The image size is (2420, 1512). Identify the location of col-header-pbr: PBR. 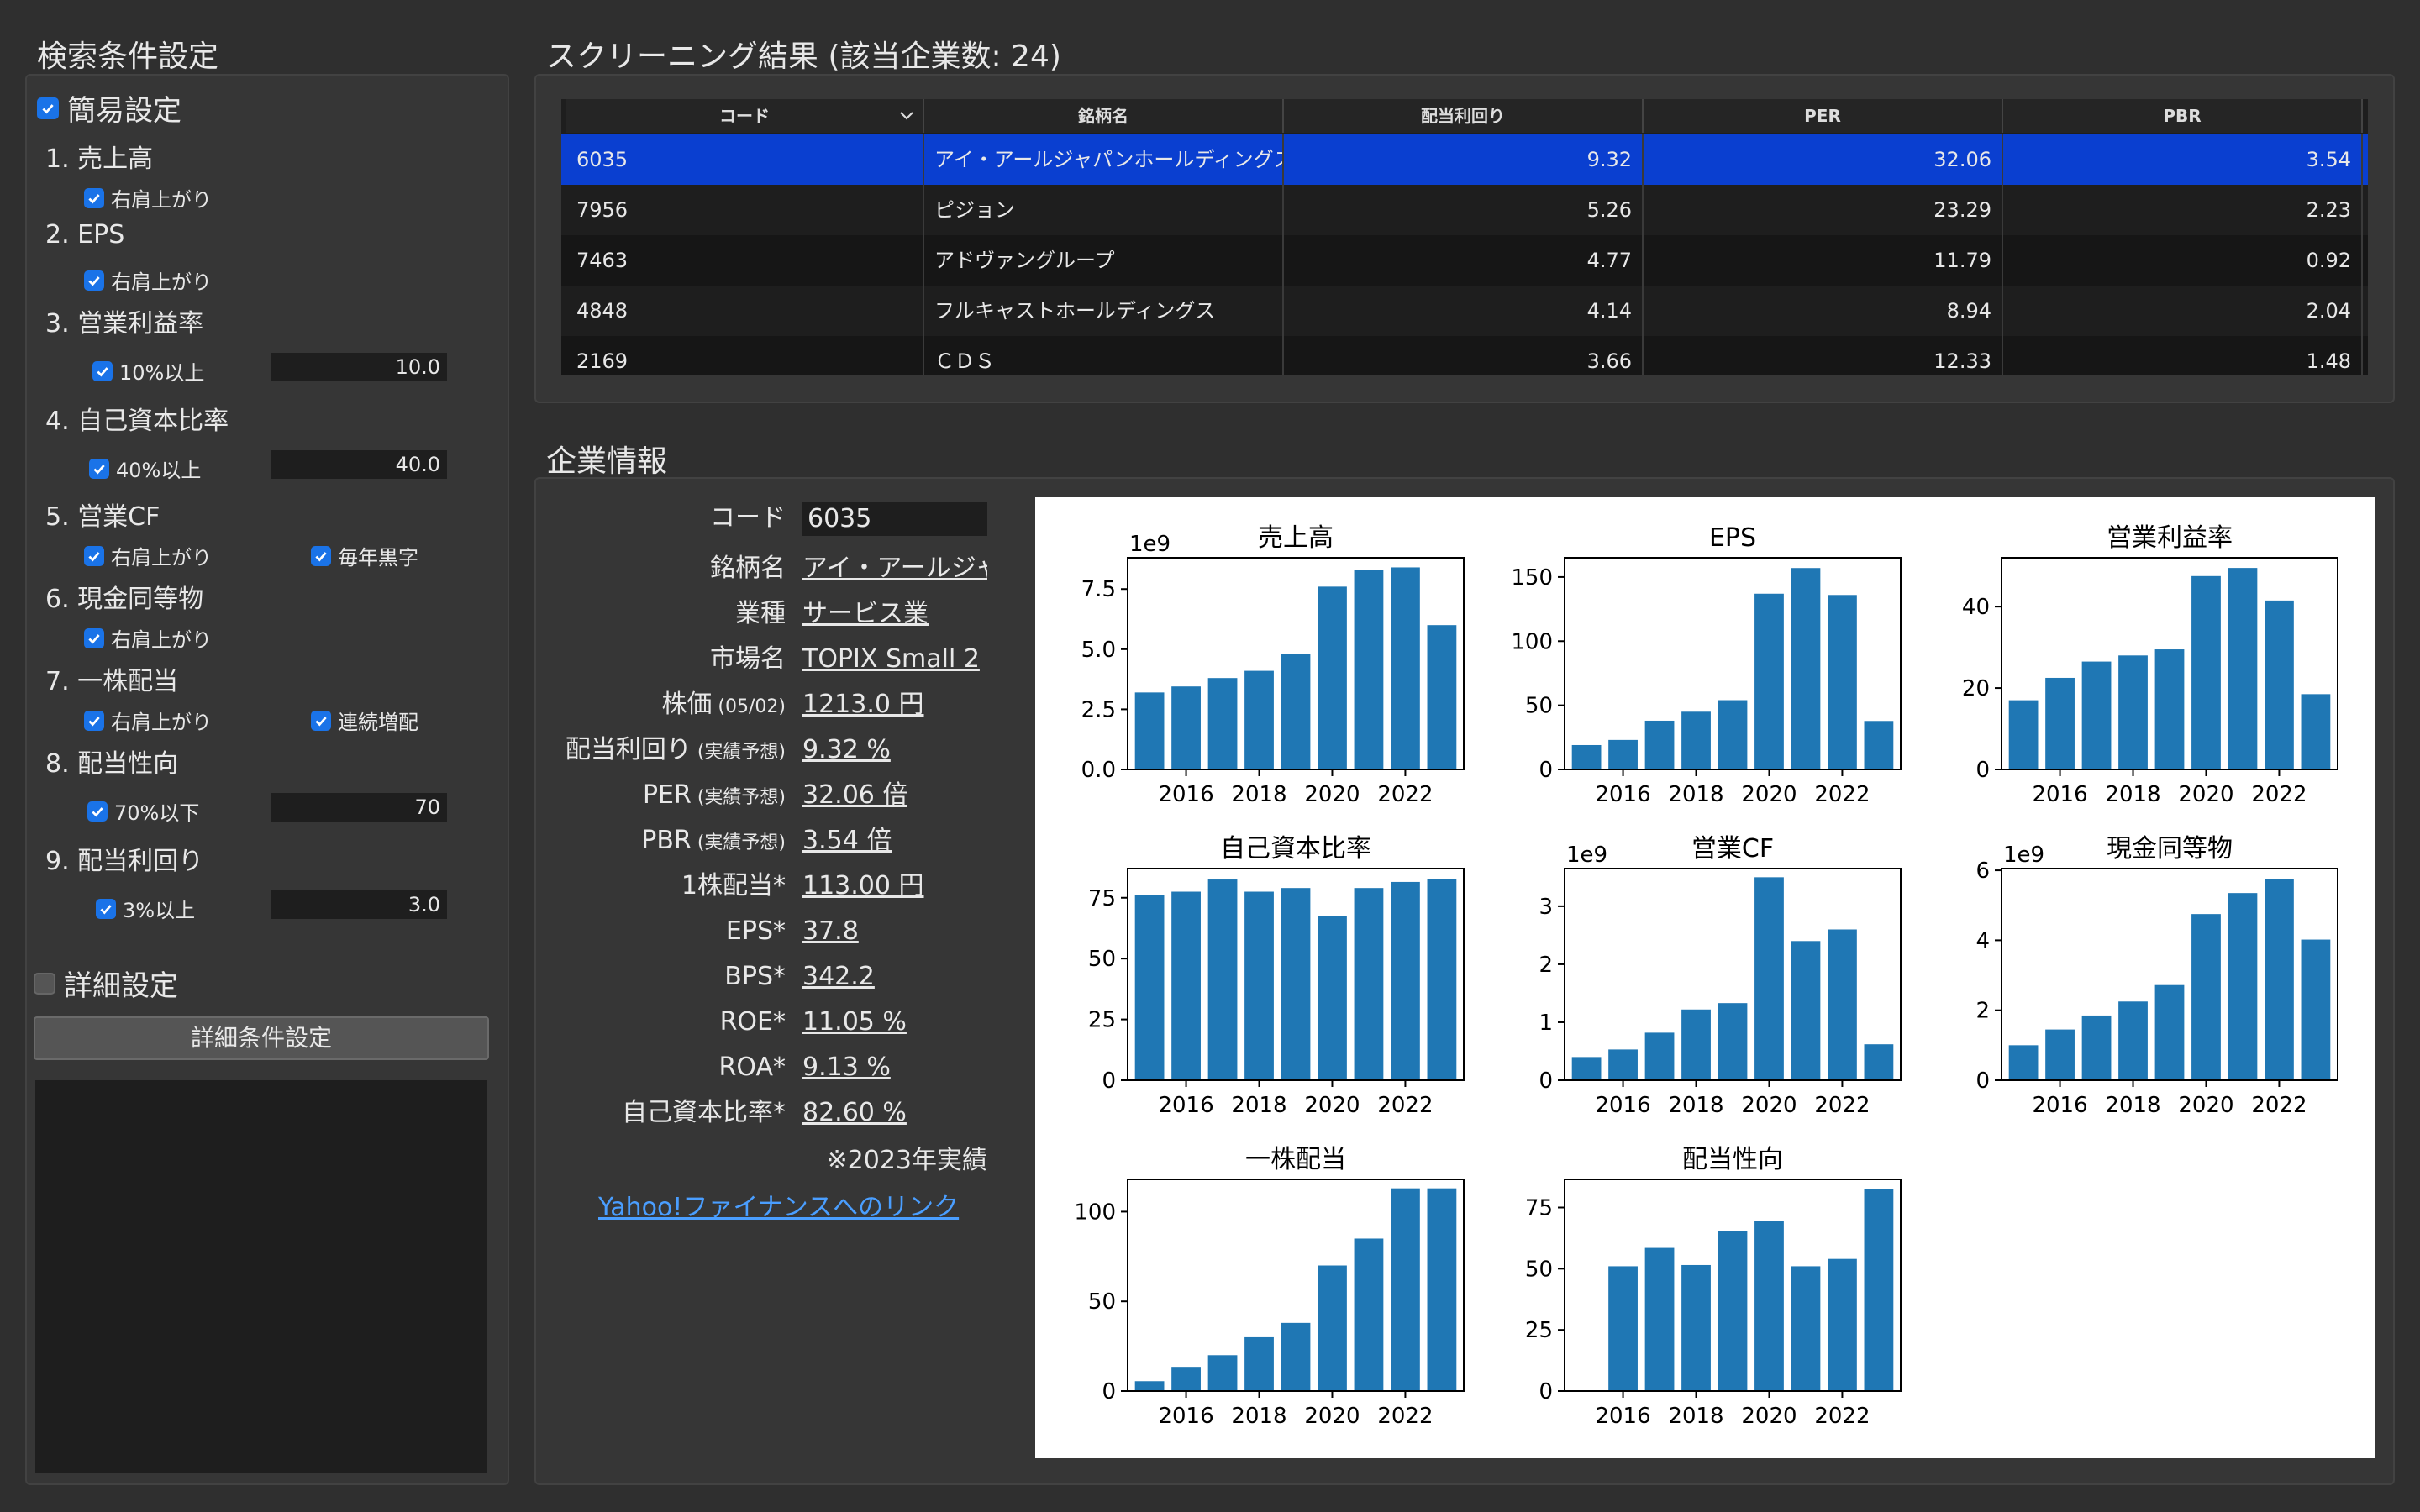
(2183, 116).